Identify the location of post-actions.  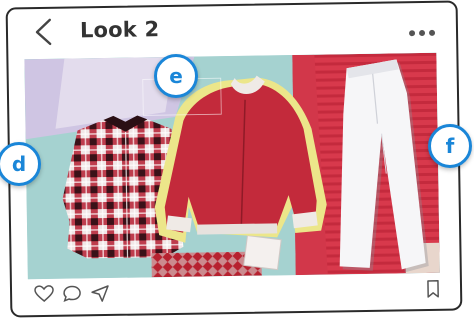
(236, 292).